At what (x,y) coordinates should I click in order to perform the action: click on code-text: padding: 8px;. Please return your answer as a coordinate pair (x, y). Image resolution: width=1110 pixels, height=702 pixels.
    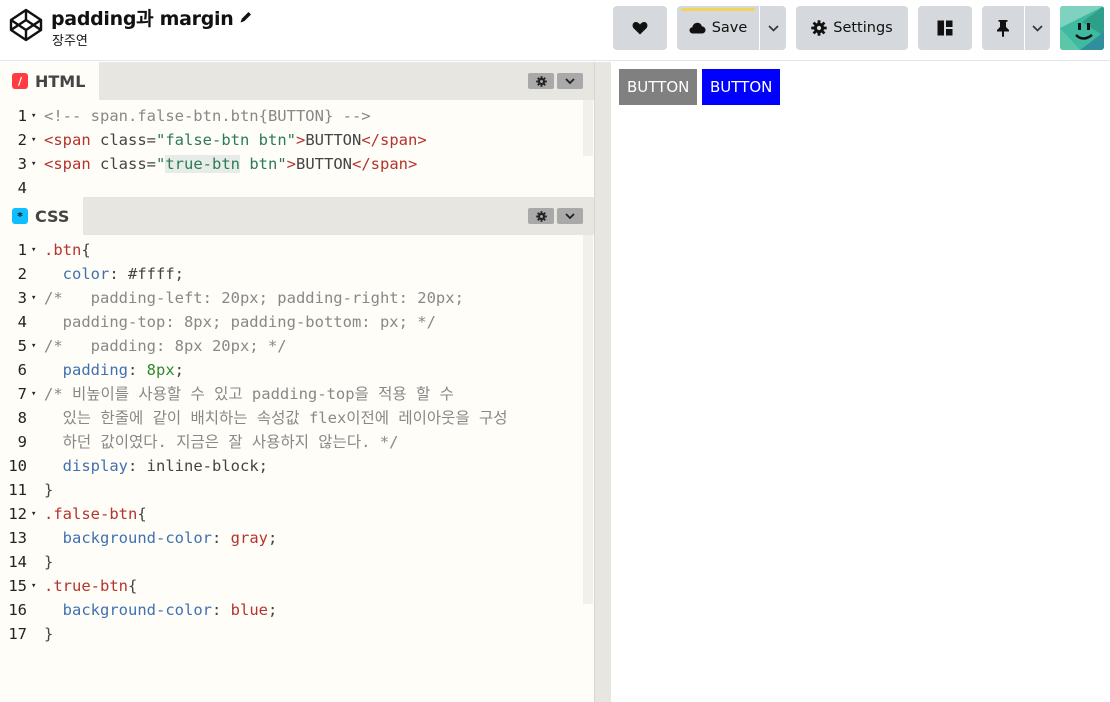
    Looking at the image, I should click on (114, 370).